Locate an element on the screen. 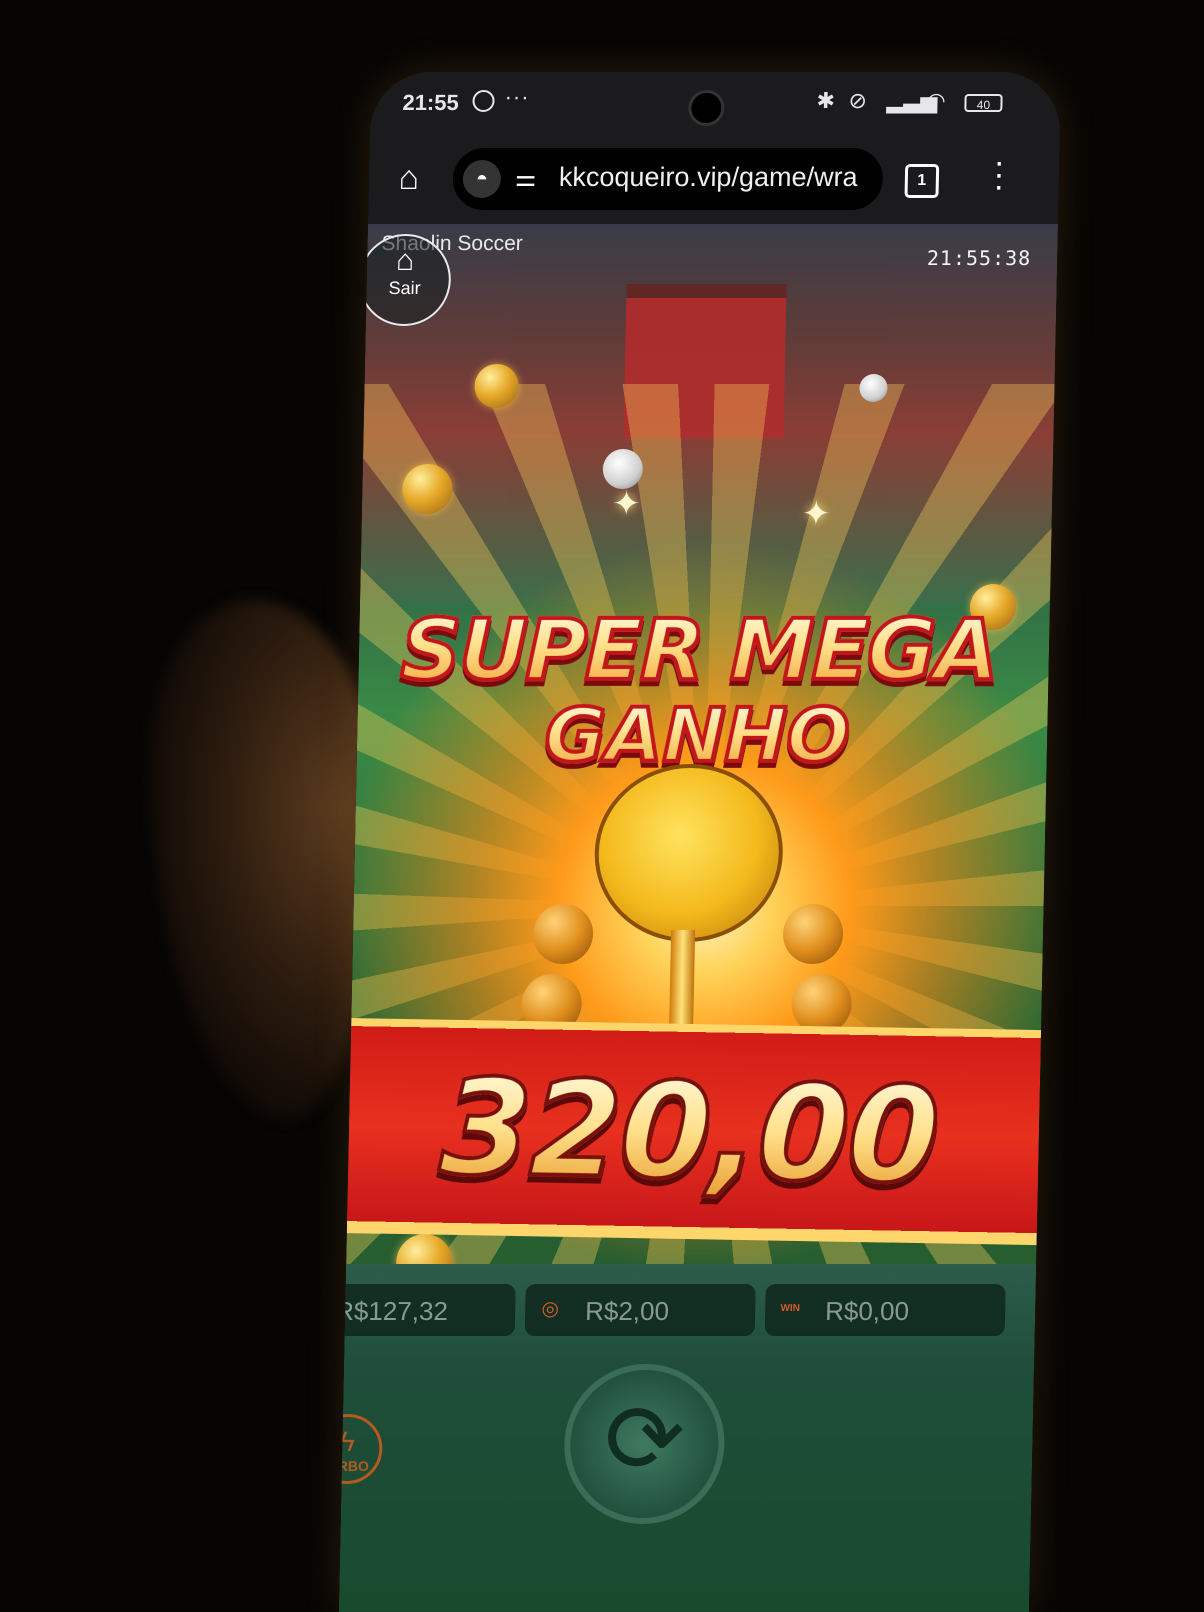  win-amount-banner: 320,00 is located at coordinates (698, 1131).